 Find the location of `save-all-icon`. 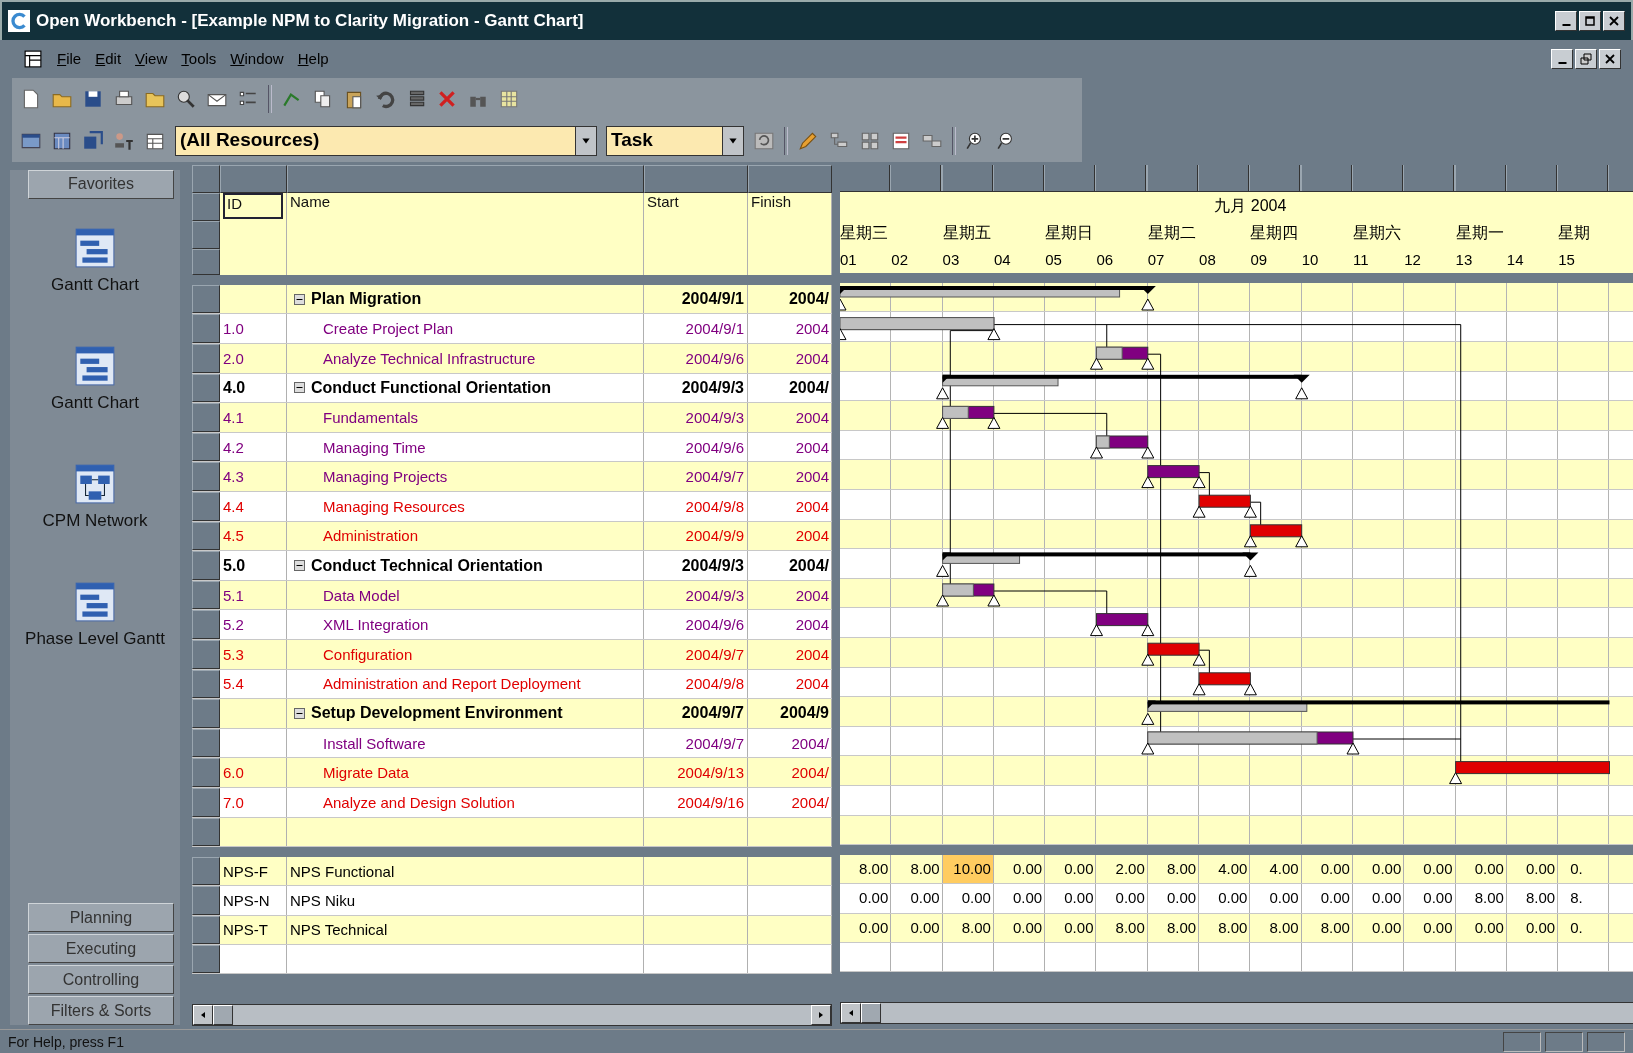

save-all-icon is located at coordinates (93, 140).